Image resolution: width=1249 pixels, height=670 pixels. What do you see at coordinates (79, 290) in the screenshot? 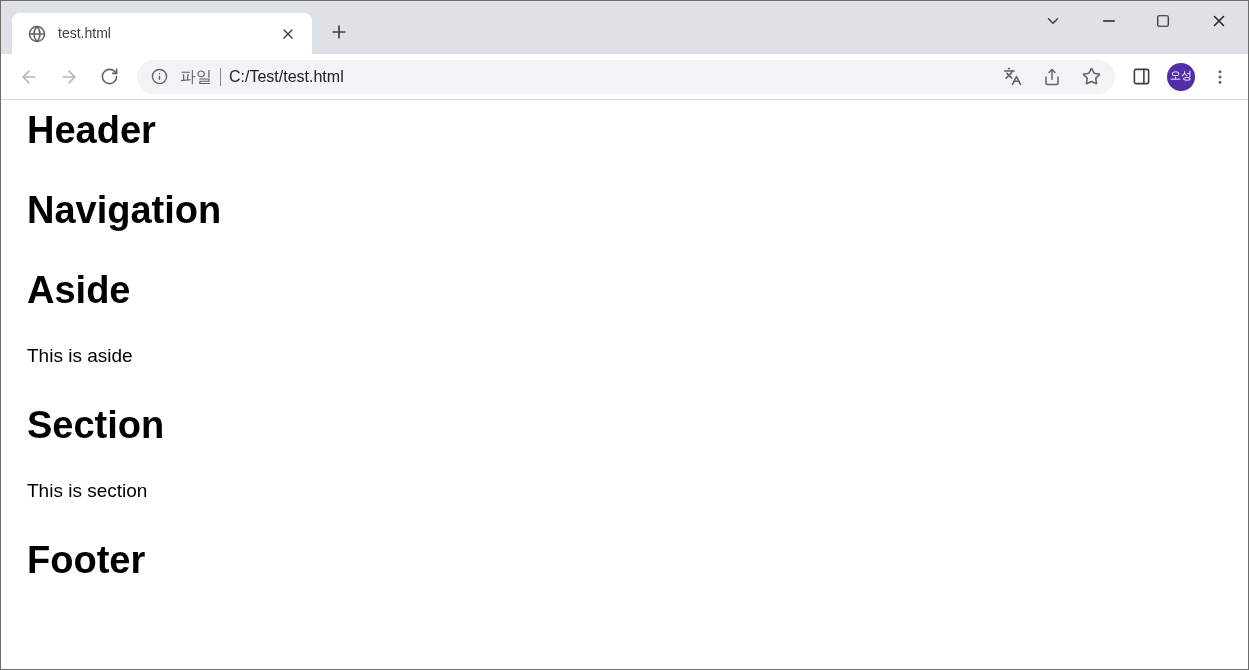
I see `page-heading: Aside` at bounding box center [79, 290].